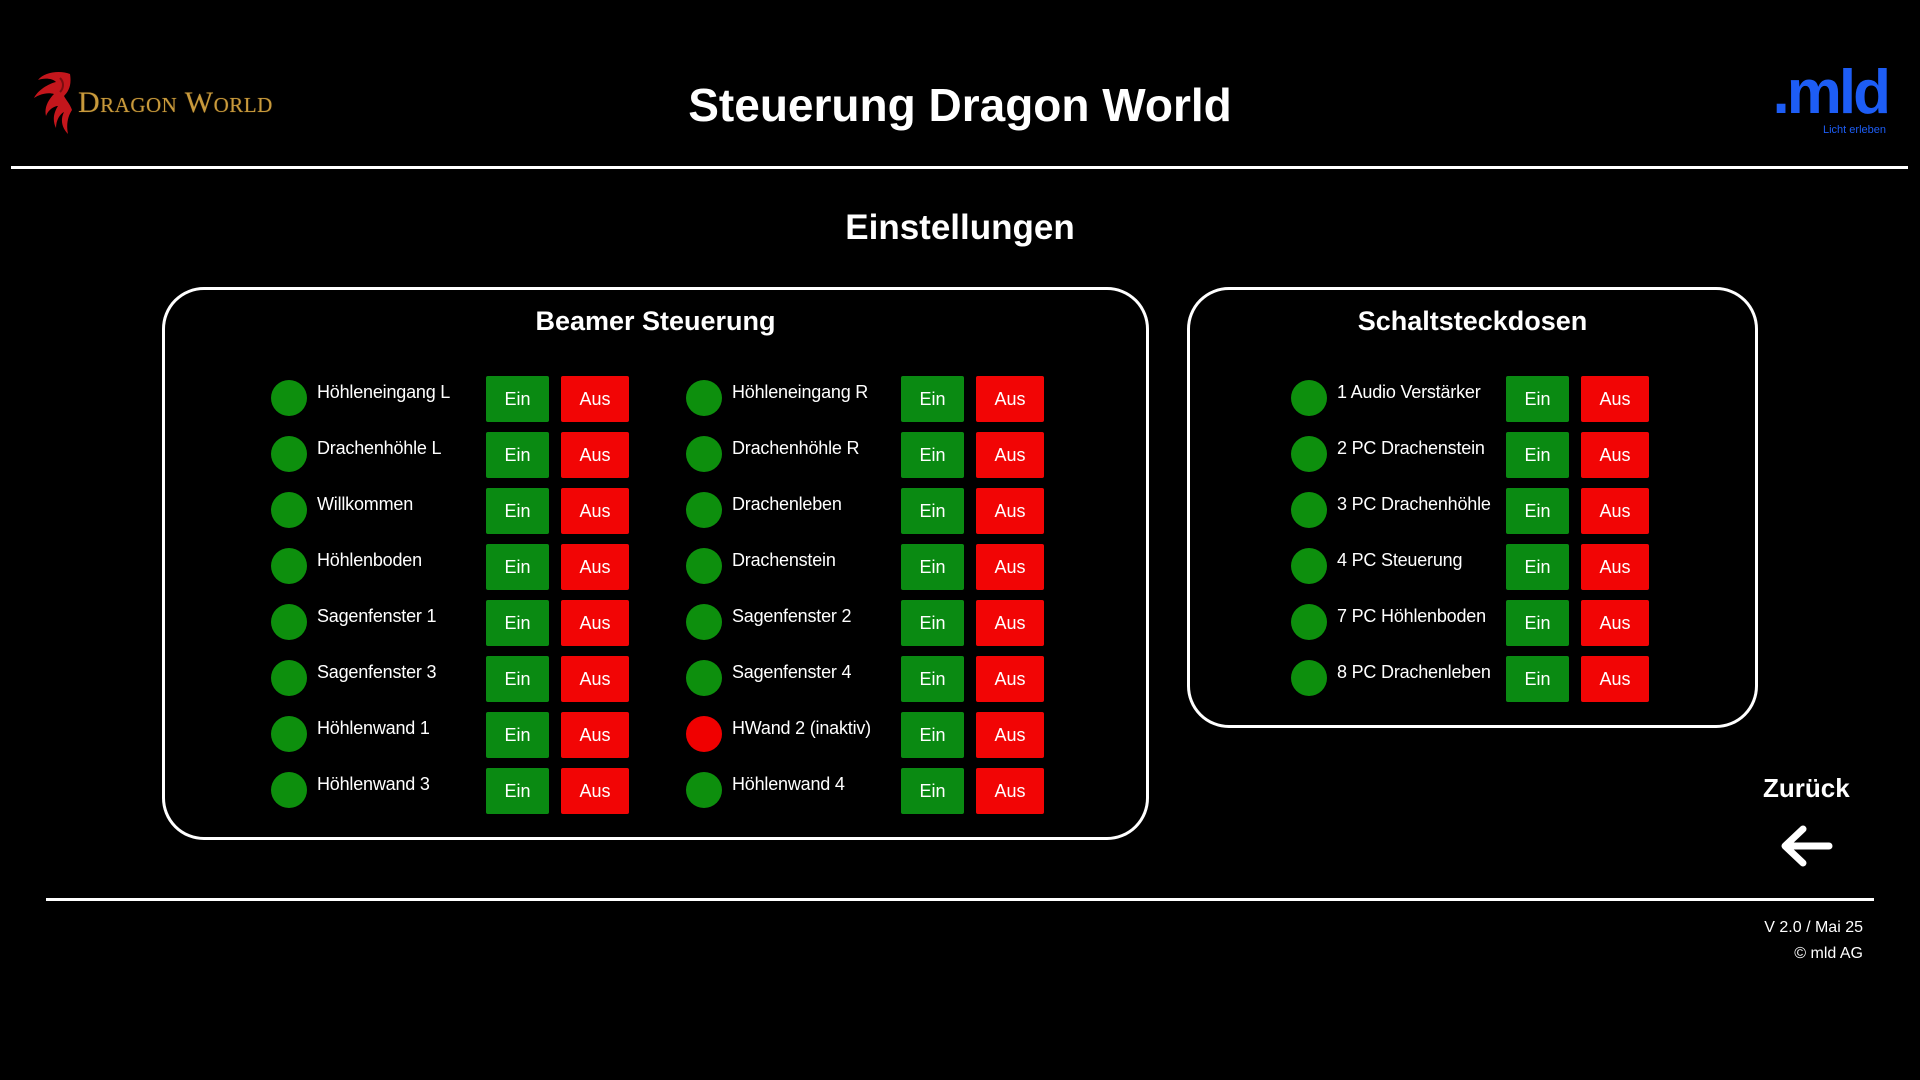 The height and width of the screenshot is (1080, 1920). I want to click on control-label: Höhlenwand 3, so click(373, 784).